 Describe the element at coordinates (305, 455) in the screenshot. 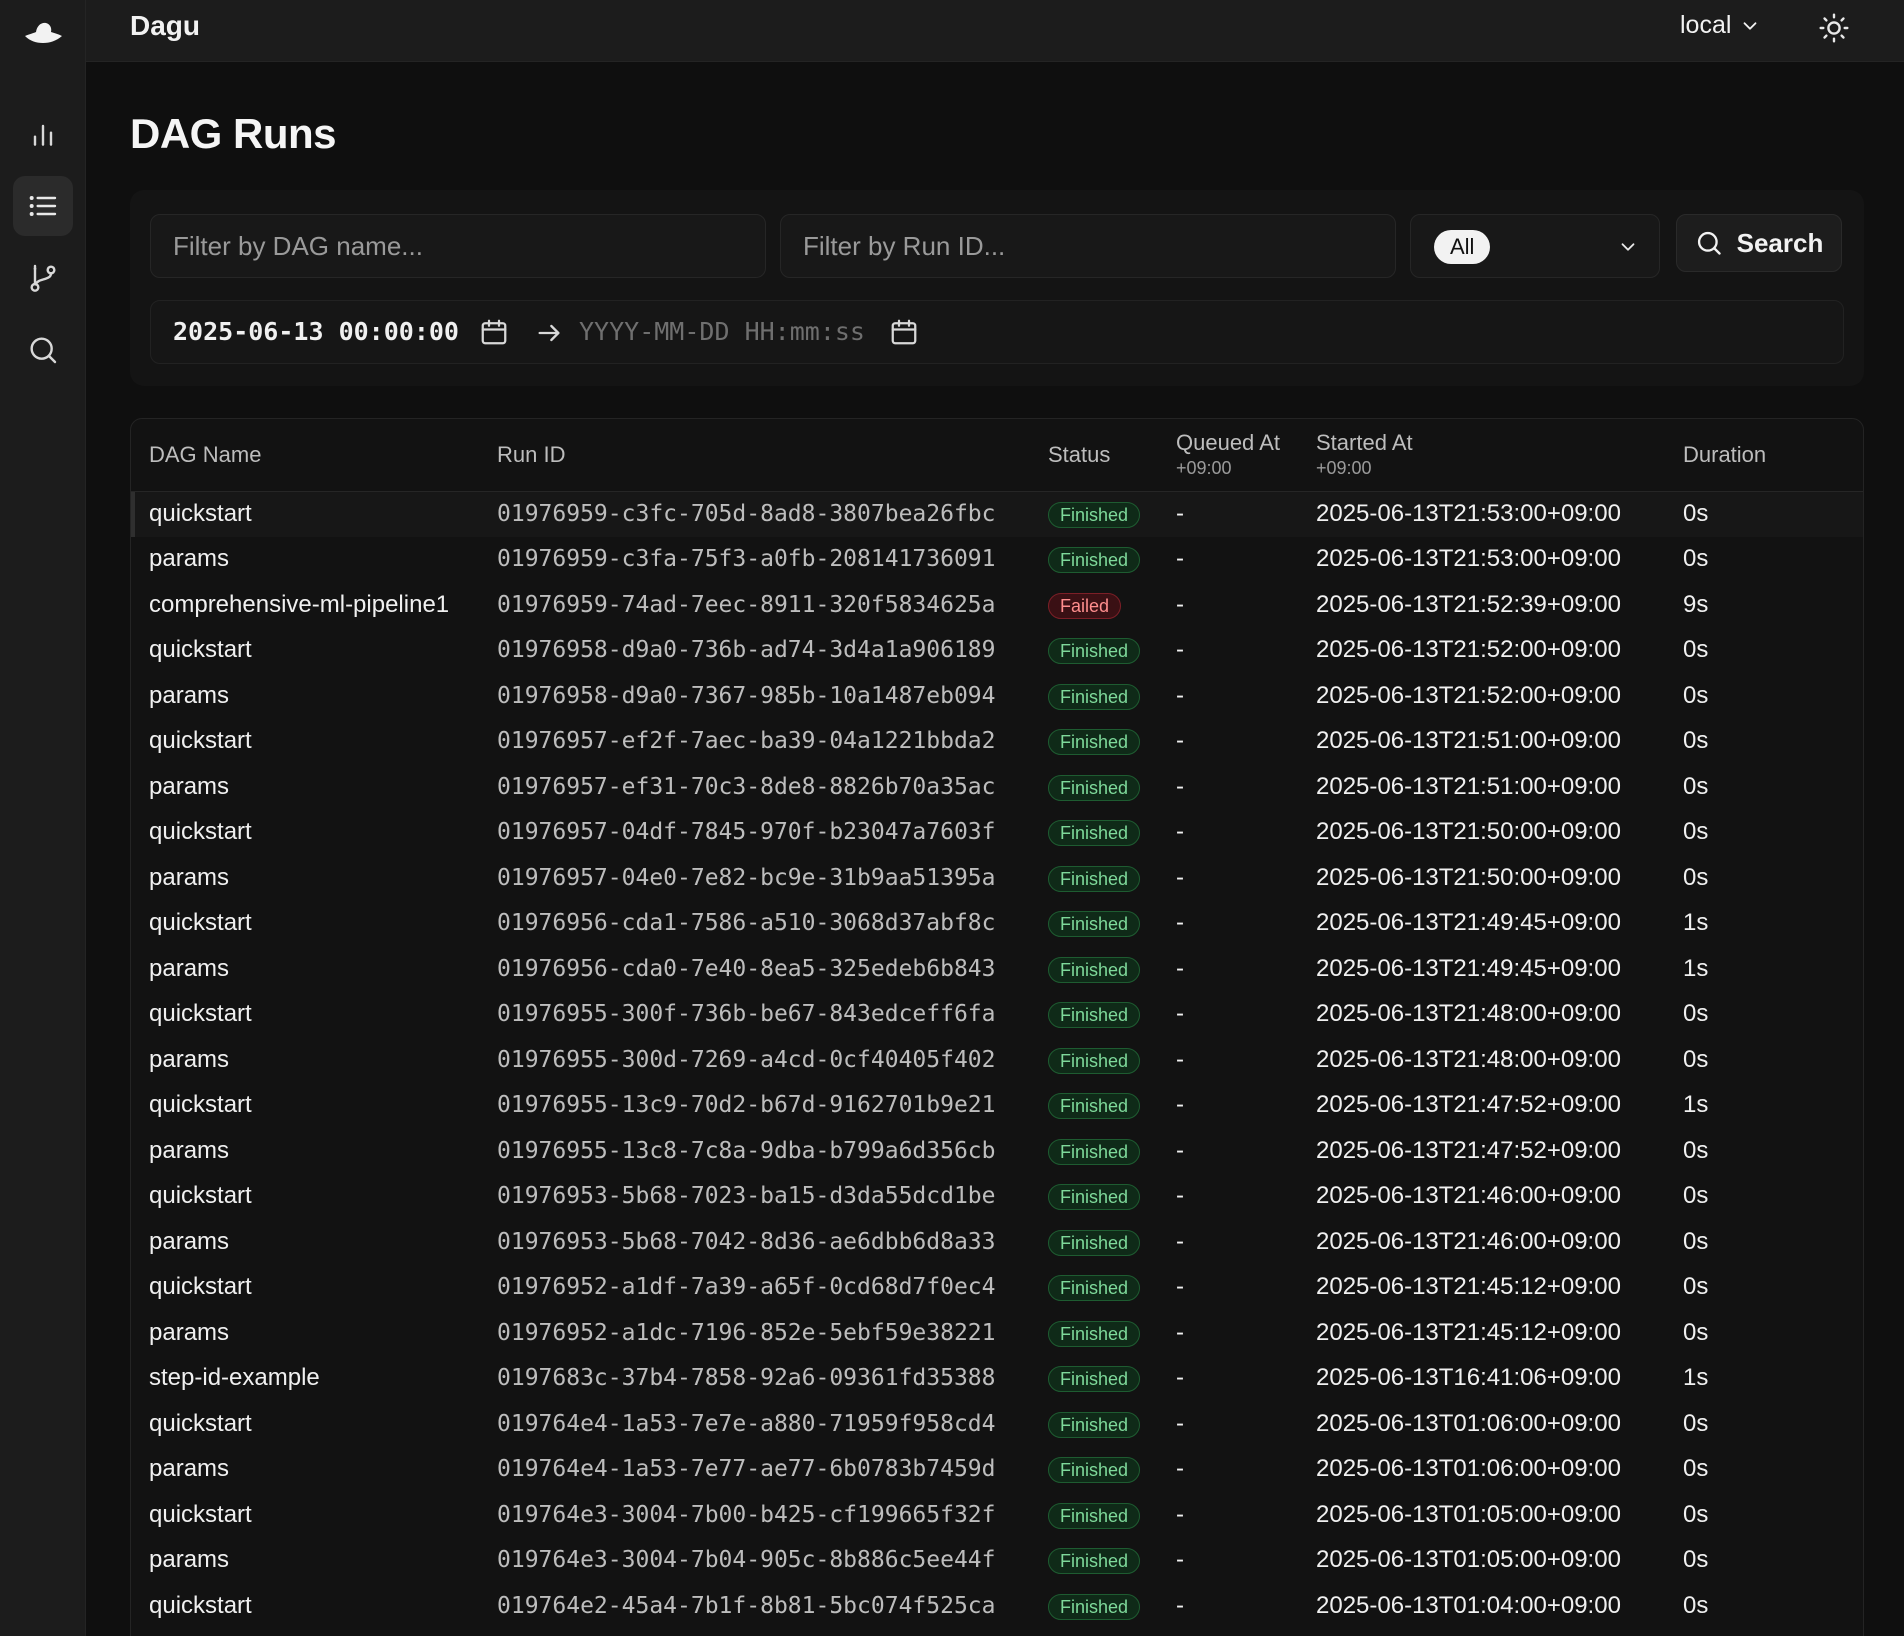

I see `column-header-dag-name: DAG Name` at that location.